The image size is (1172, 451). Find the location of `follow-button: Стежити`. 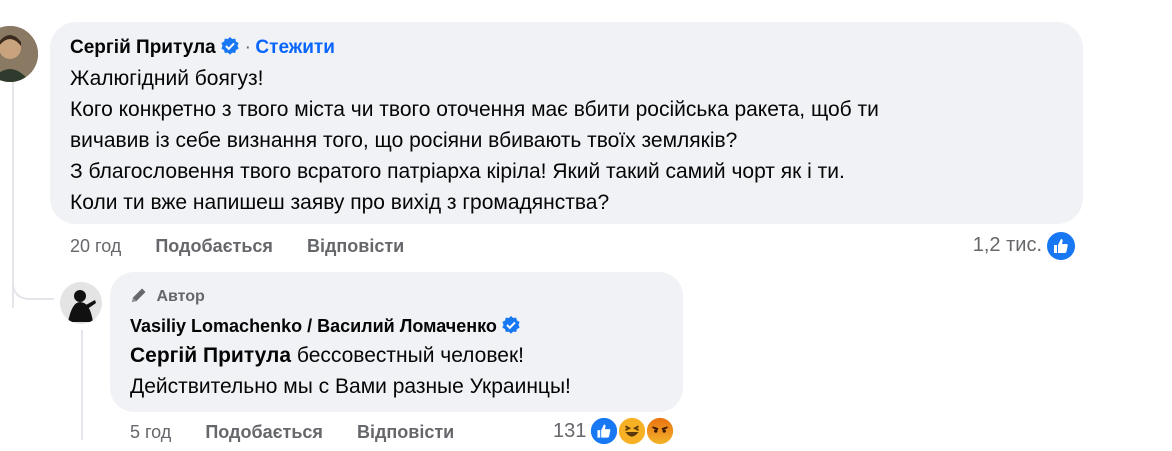

follow-button: Стежити is located at coordinates (294, 47).